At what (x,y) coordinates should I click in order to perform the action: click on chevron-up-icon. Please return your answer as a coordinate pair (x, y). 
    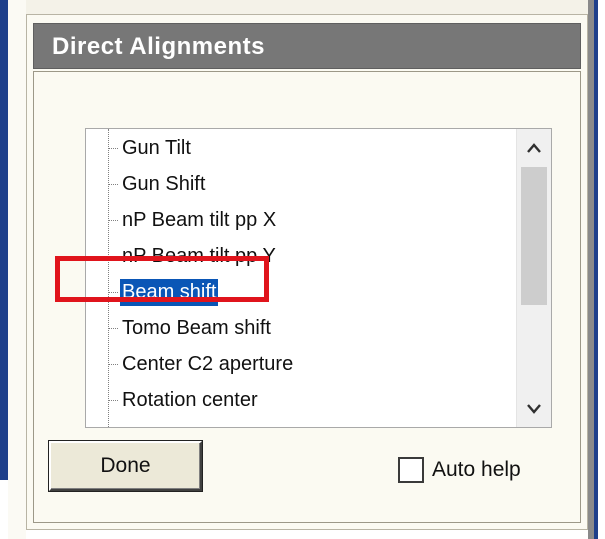
    Looking at the image, I should click on (534, 148).